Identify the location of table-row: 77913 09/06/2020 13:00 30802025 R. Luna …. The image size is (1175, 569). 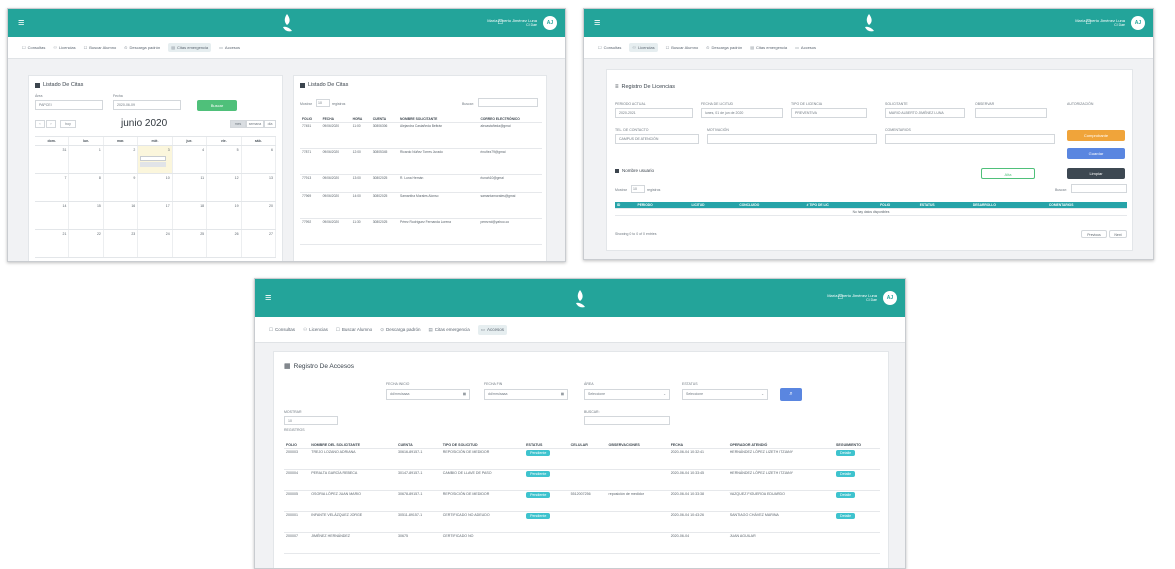
(421, 183).